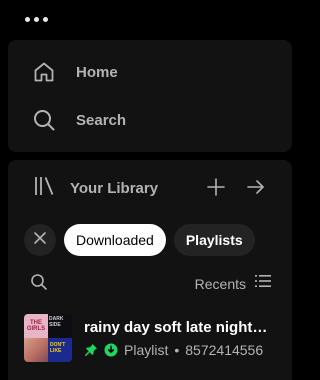  Describe the element at coordinates (36, 19) in the screenshot. I see `more-dots-icon` at that location.